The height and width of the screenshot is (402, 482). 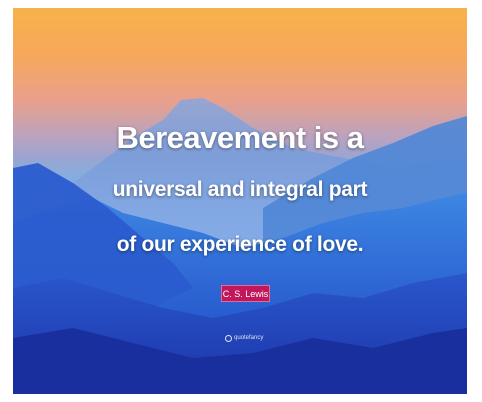 I want to click on quote-line-1: Bereavement is a, so click(x=240, y=137).